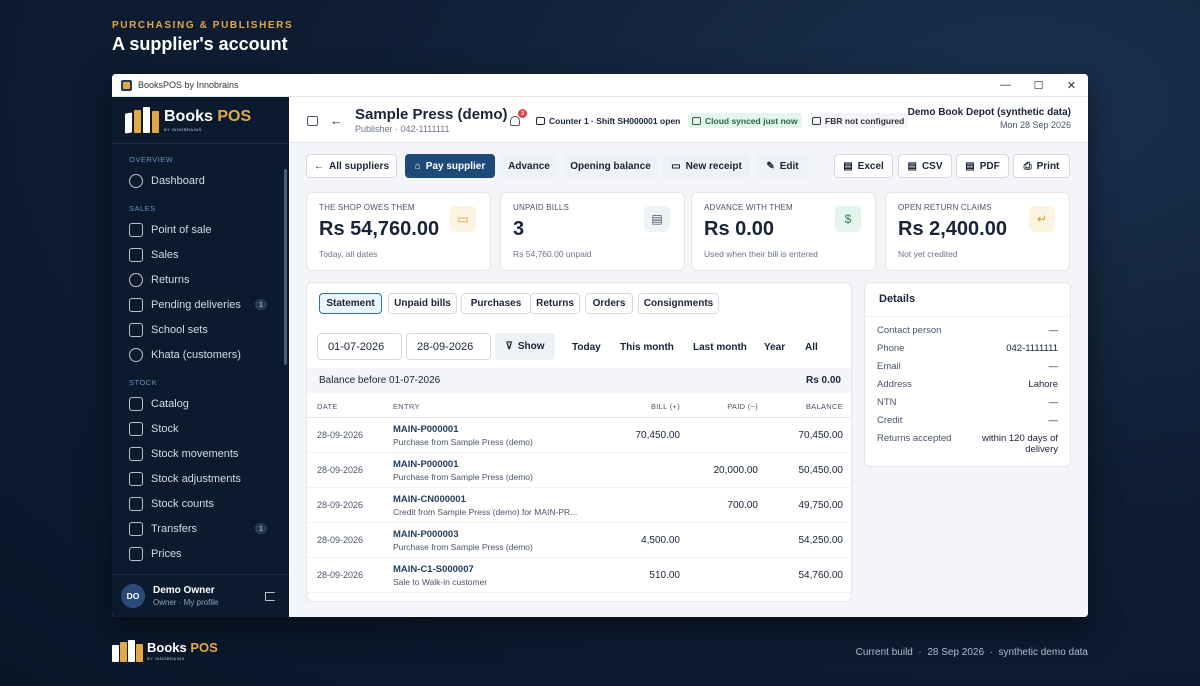  Describe the element at coordinates (406, 406) in the screenshot. I see `column-header: ENTRY` at that location.